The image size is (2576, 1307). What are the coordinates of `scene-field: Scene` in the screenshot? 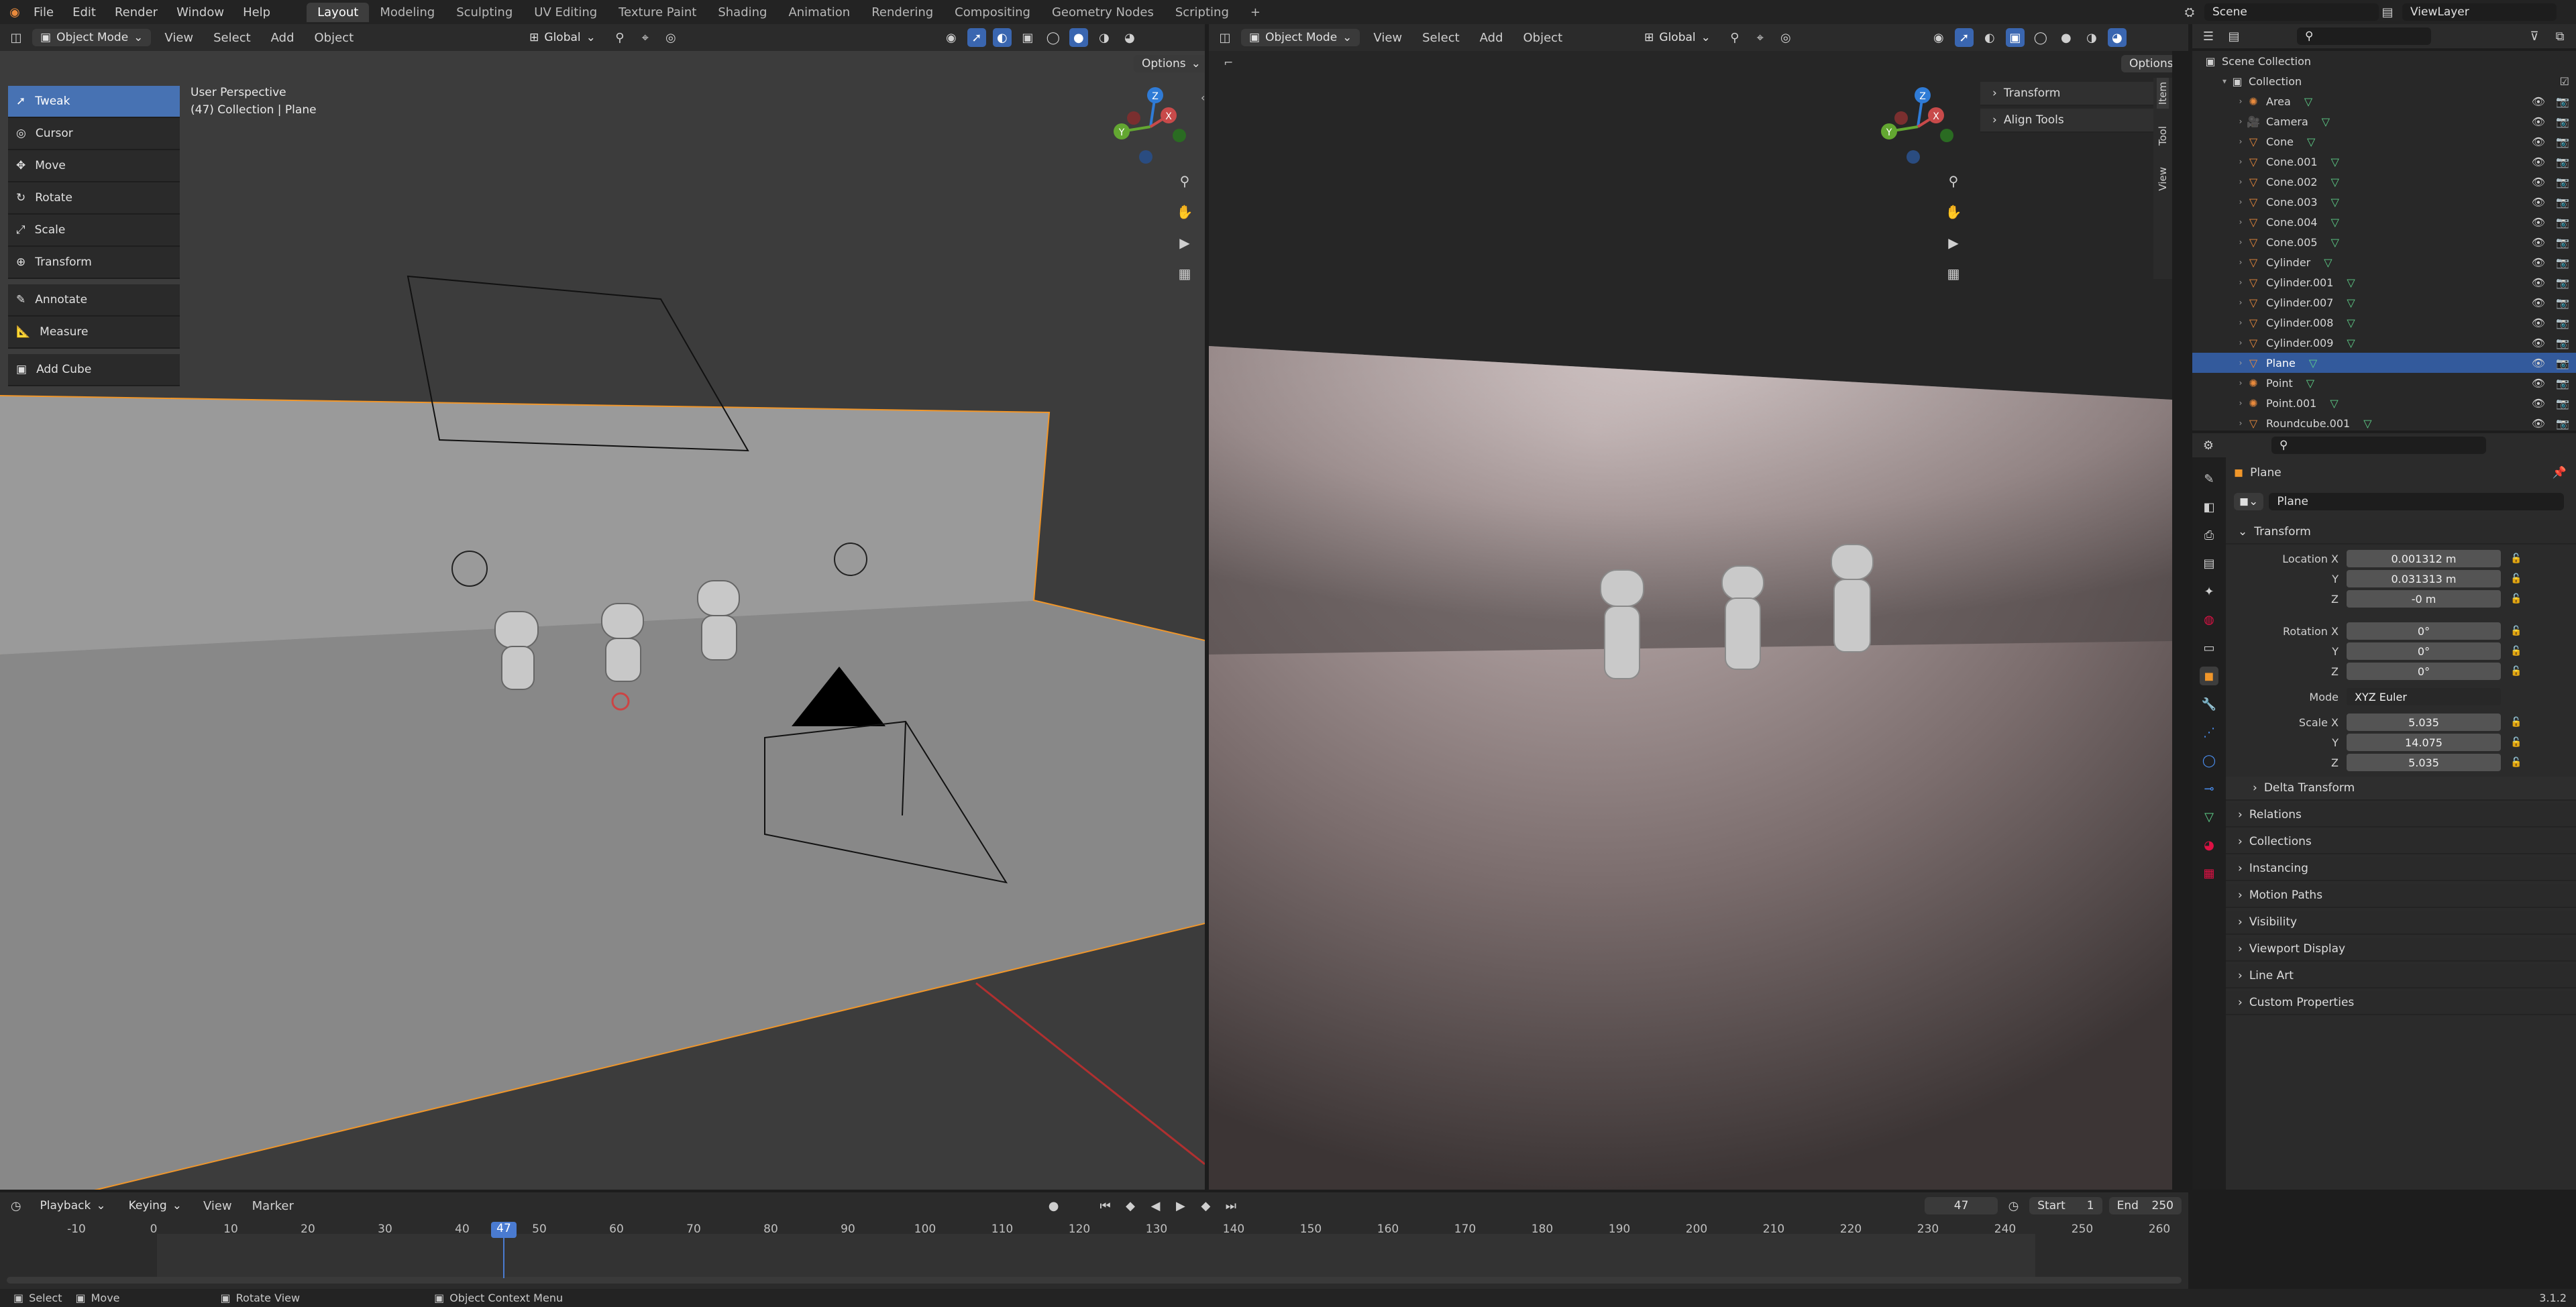 It's located at (2291, 12).